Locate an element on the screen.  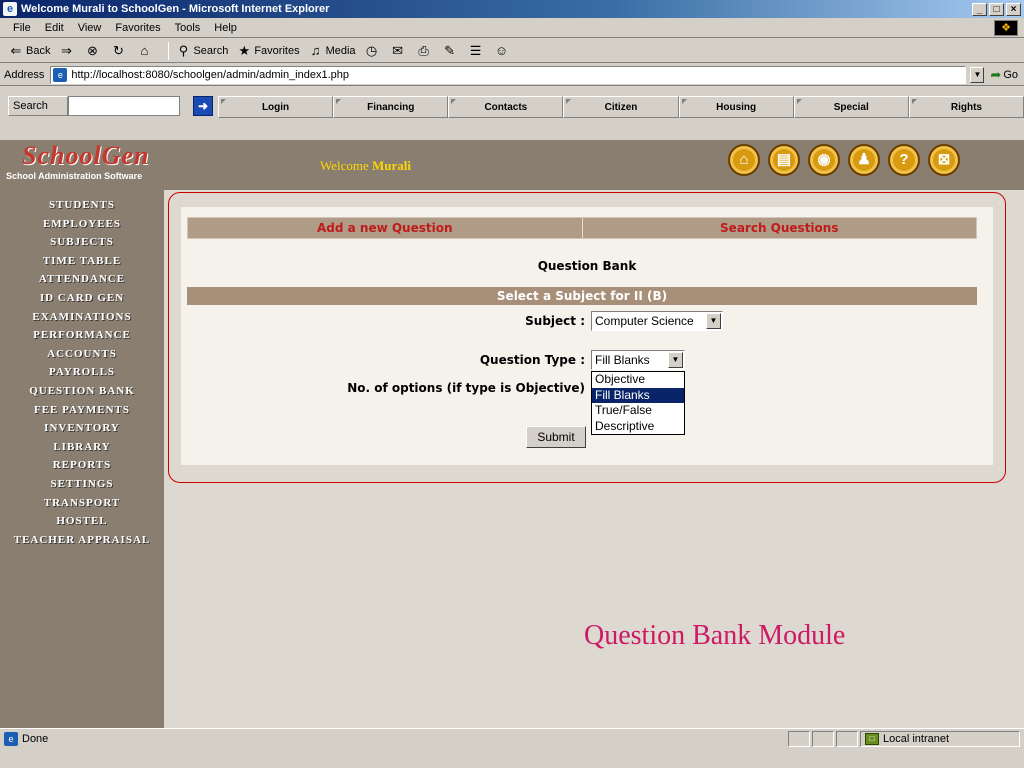
option-fill-blanks: Fill Blanks is located at coordinates (638, 395).